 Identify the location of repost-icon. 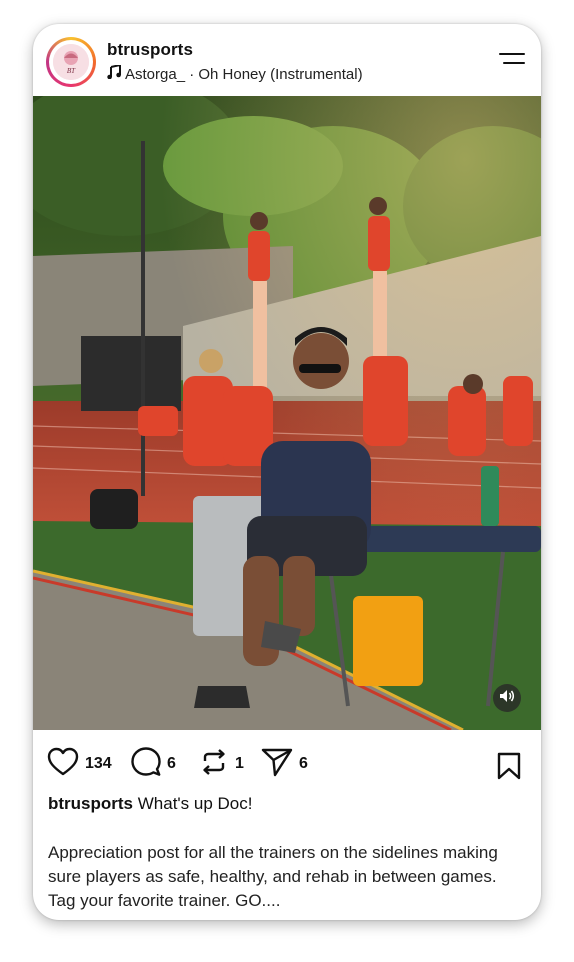
(214, 764).